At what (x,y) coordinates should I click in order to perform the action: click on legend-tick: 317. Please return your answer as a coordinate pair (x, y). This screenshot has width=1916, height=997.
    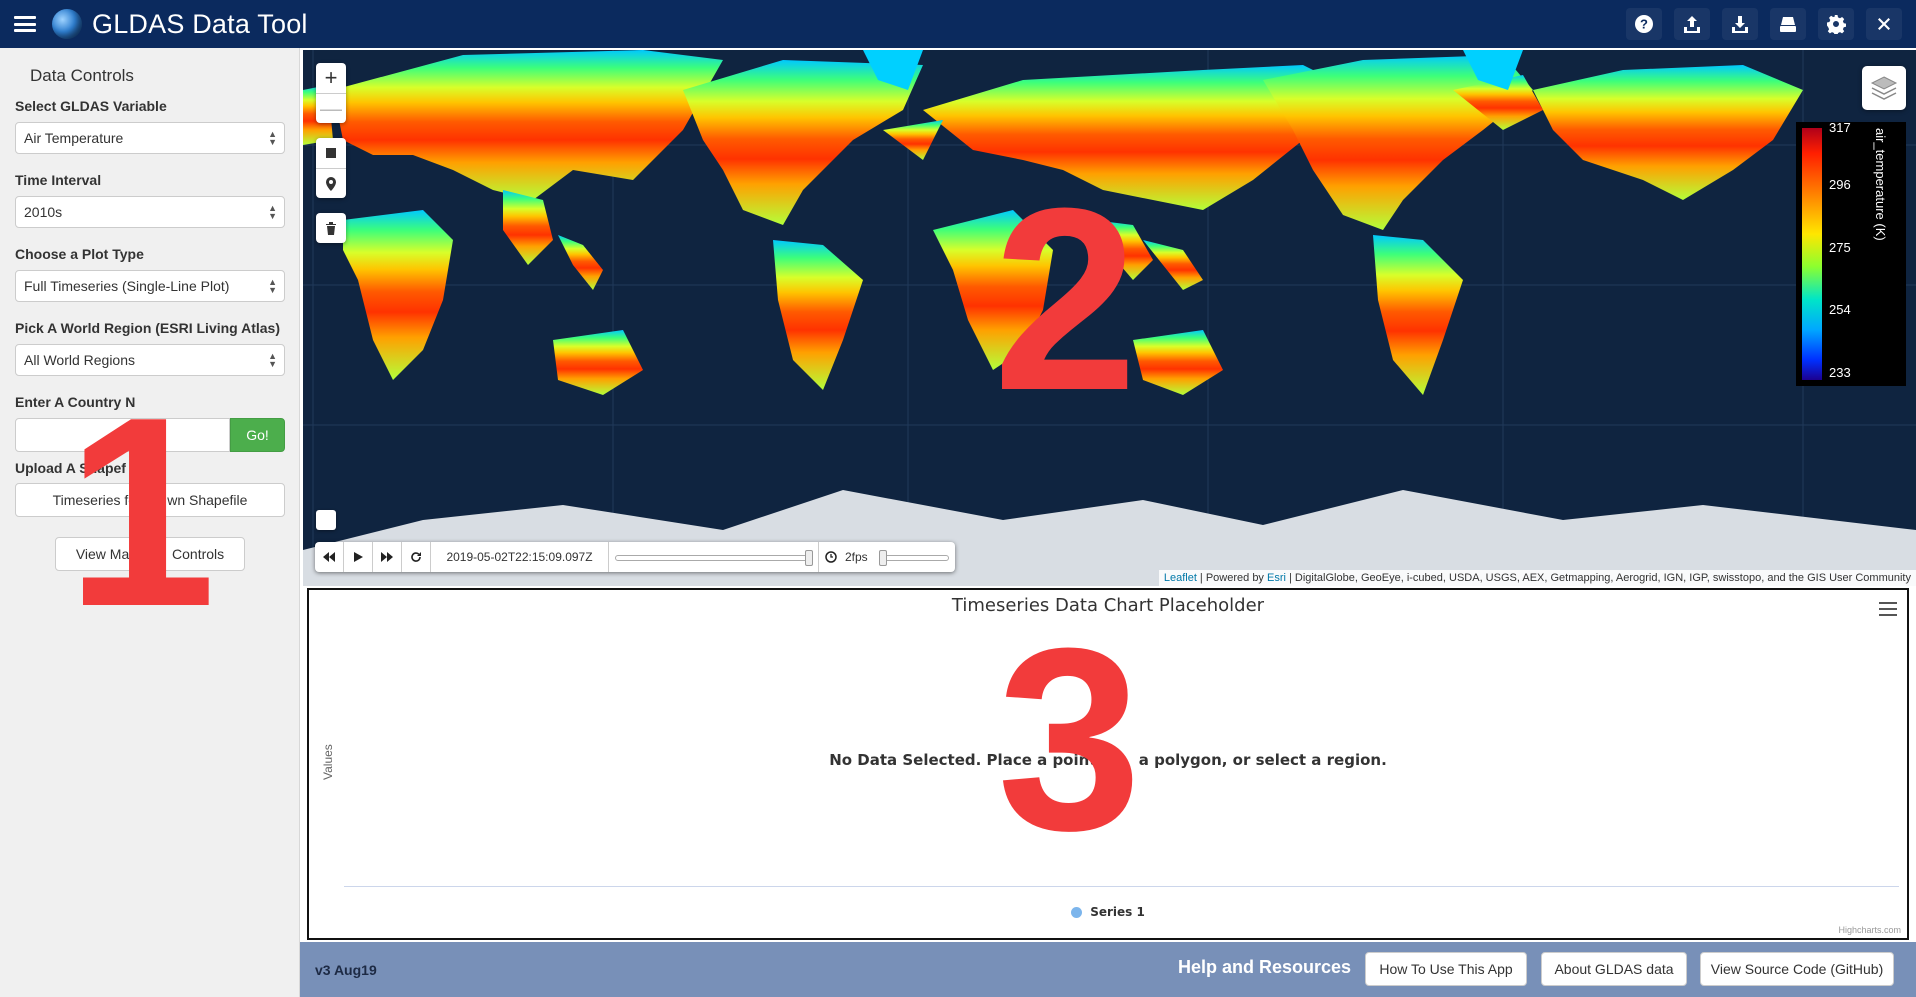
    Looking at the image, I should click on (1840, 127).